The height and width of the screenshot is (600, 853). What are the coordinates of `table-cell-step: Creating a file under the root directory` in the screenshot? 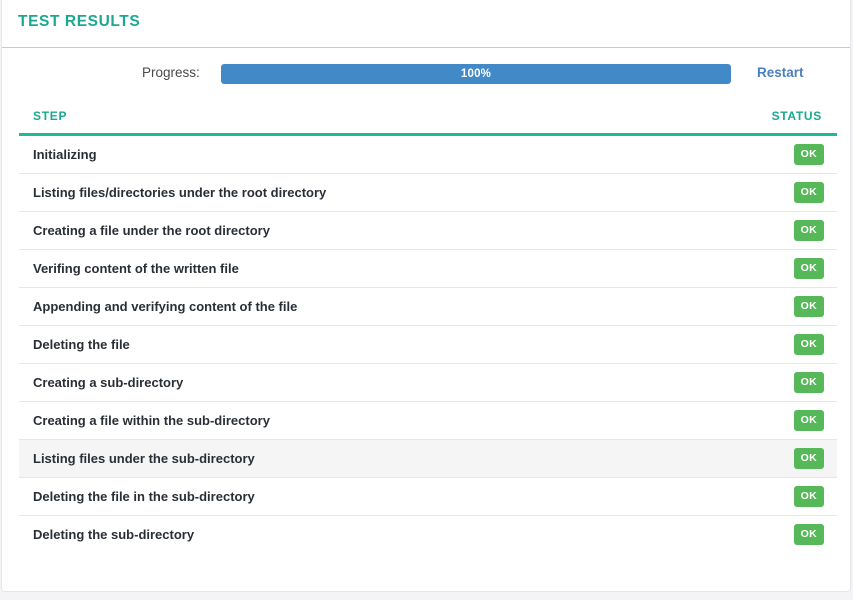 It's located at (365, 230).